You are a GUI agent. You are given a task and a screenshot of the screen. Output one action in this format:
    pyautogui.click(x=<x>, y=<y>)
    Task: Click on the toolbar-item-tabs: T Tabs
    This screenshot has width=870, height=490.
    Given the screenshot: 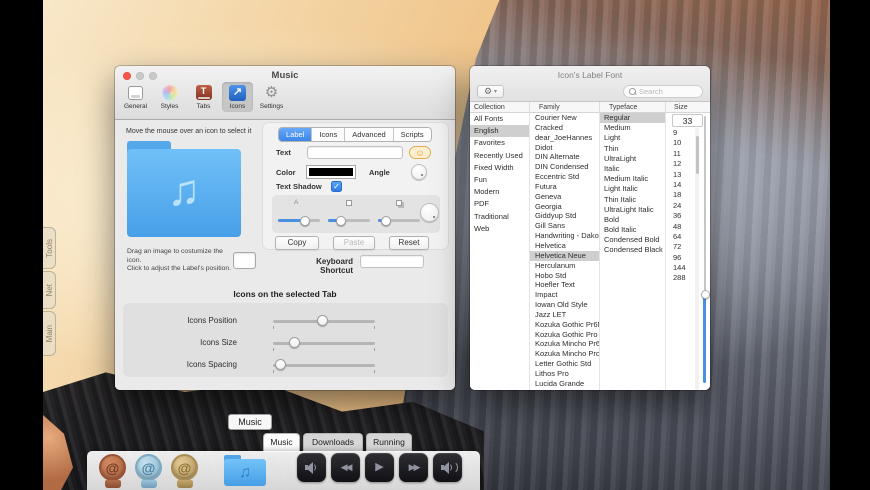 What is the action you would take?
    pyautogui.click(x=203, y=97)
    